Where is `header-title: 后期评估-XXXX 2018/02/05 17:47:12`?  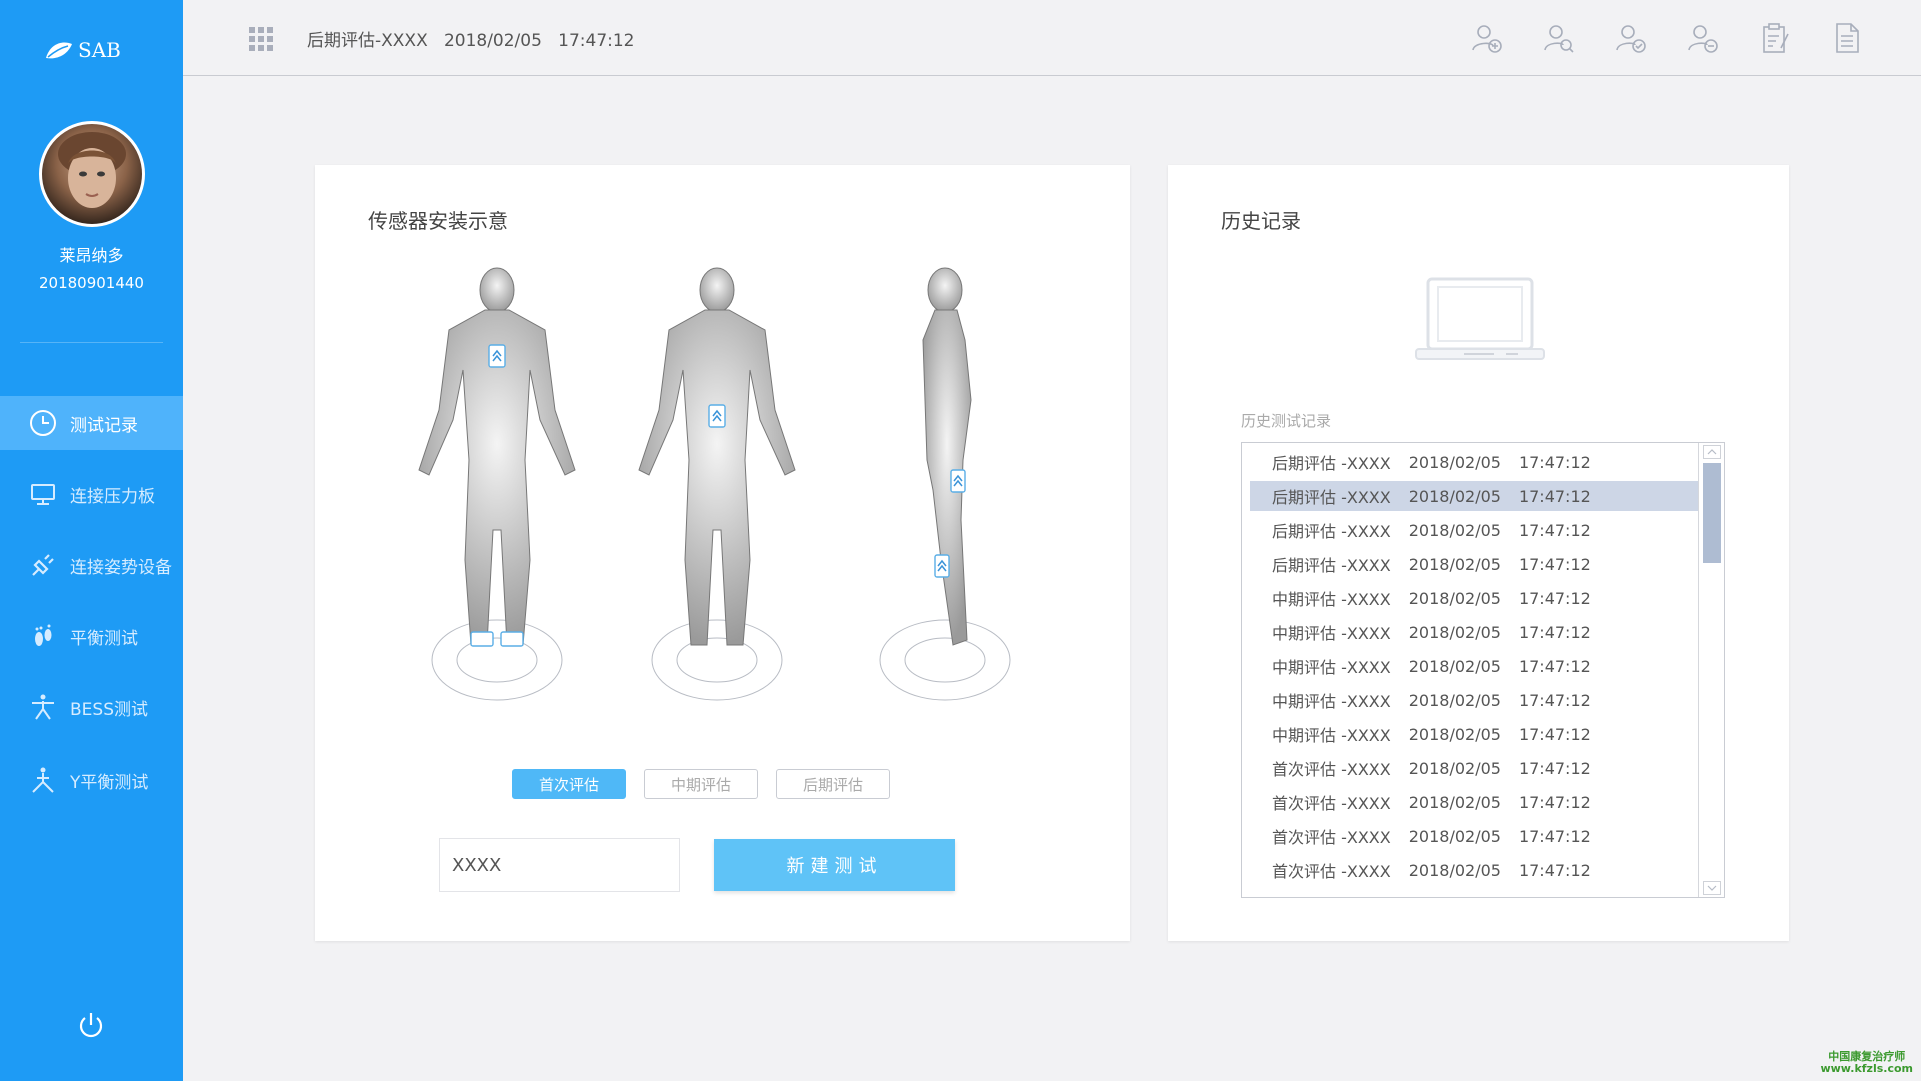 header-title: 后期评估-XXXX 2018/02/05 17:47:12 is located at coordinates (471, 41).